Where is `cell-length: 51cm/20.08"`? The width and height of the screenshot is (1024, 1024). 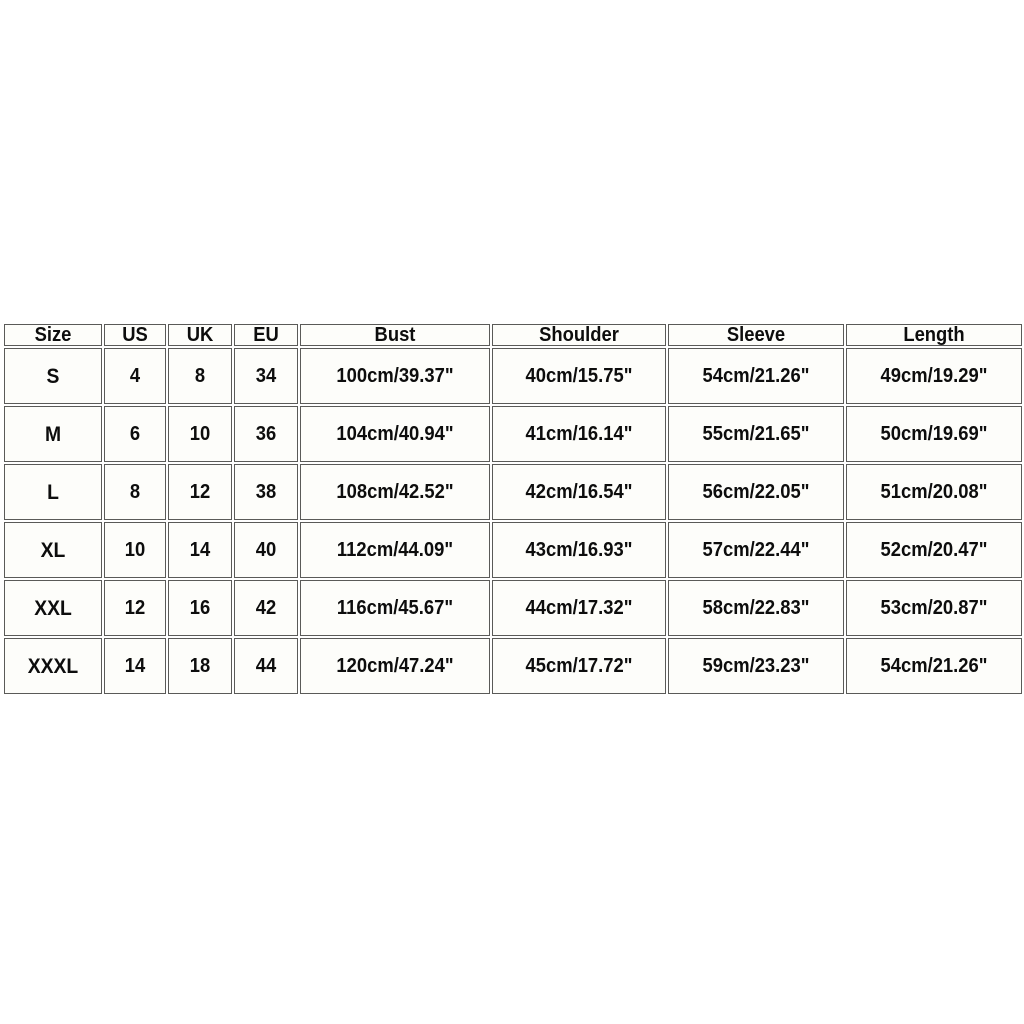
cell-length: 51cm/20.08" is located at coordinates (934, 492).